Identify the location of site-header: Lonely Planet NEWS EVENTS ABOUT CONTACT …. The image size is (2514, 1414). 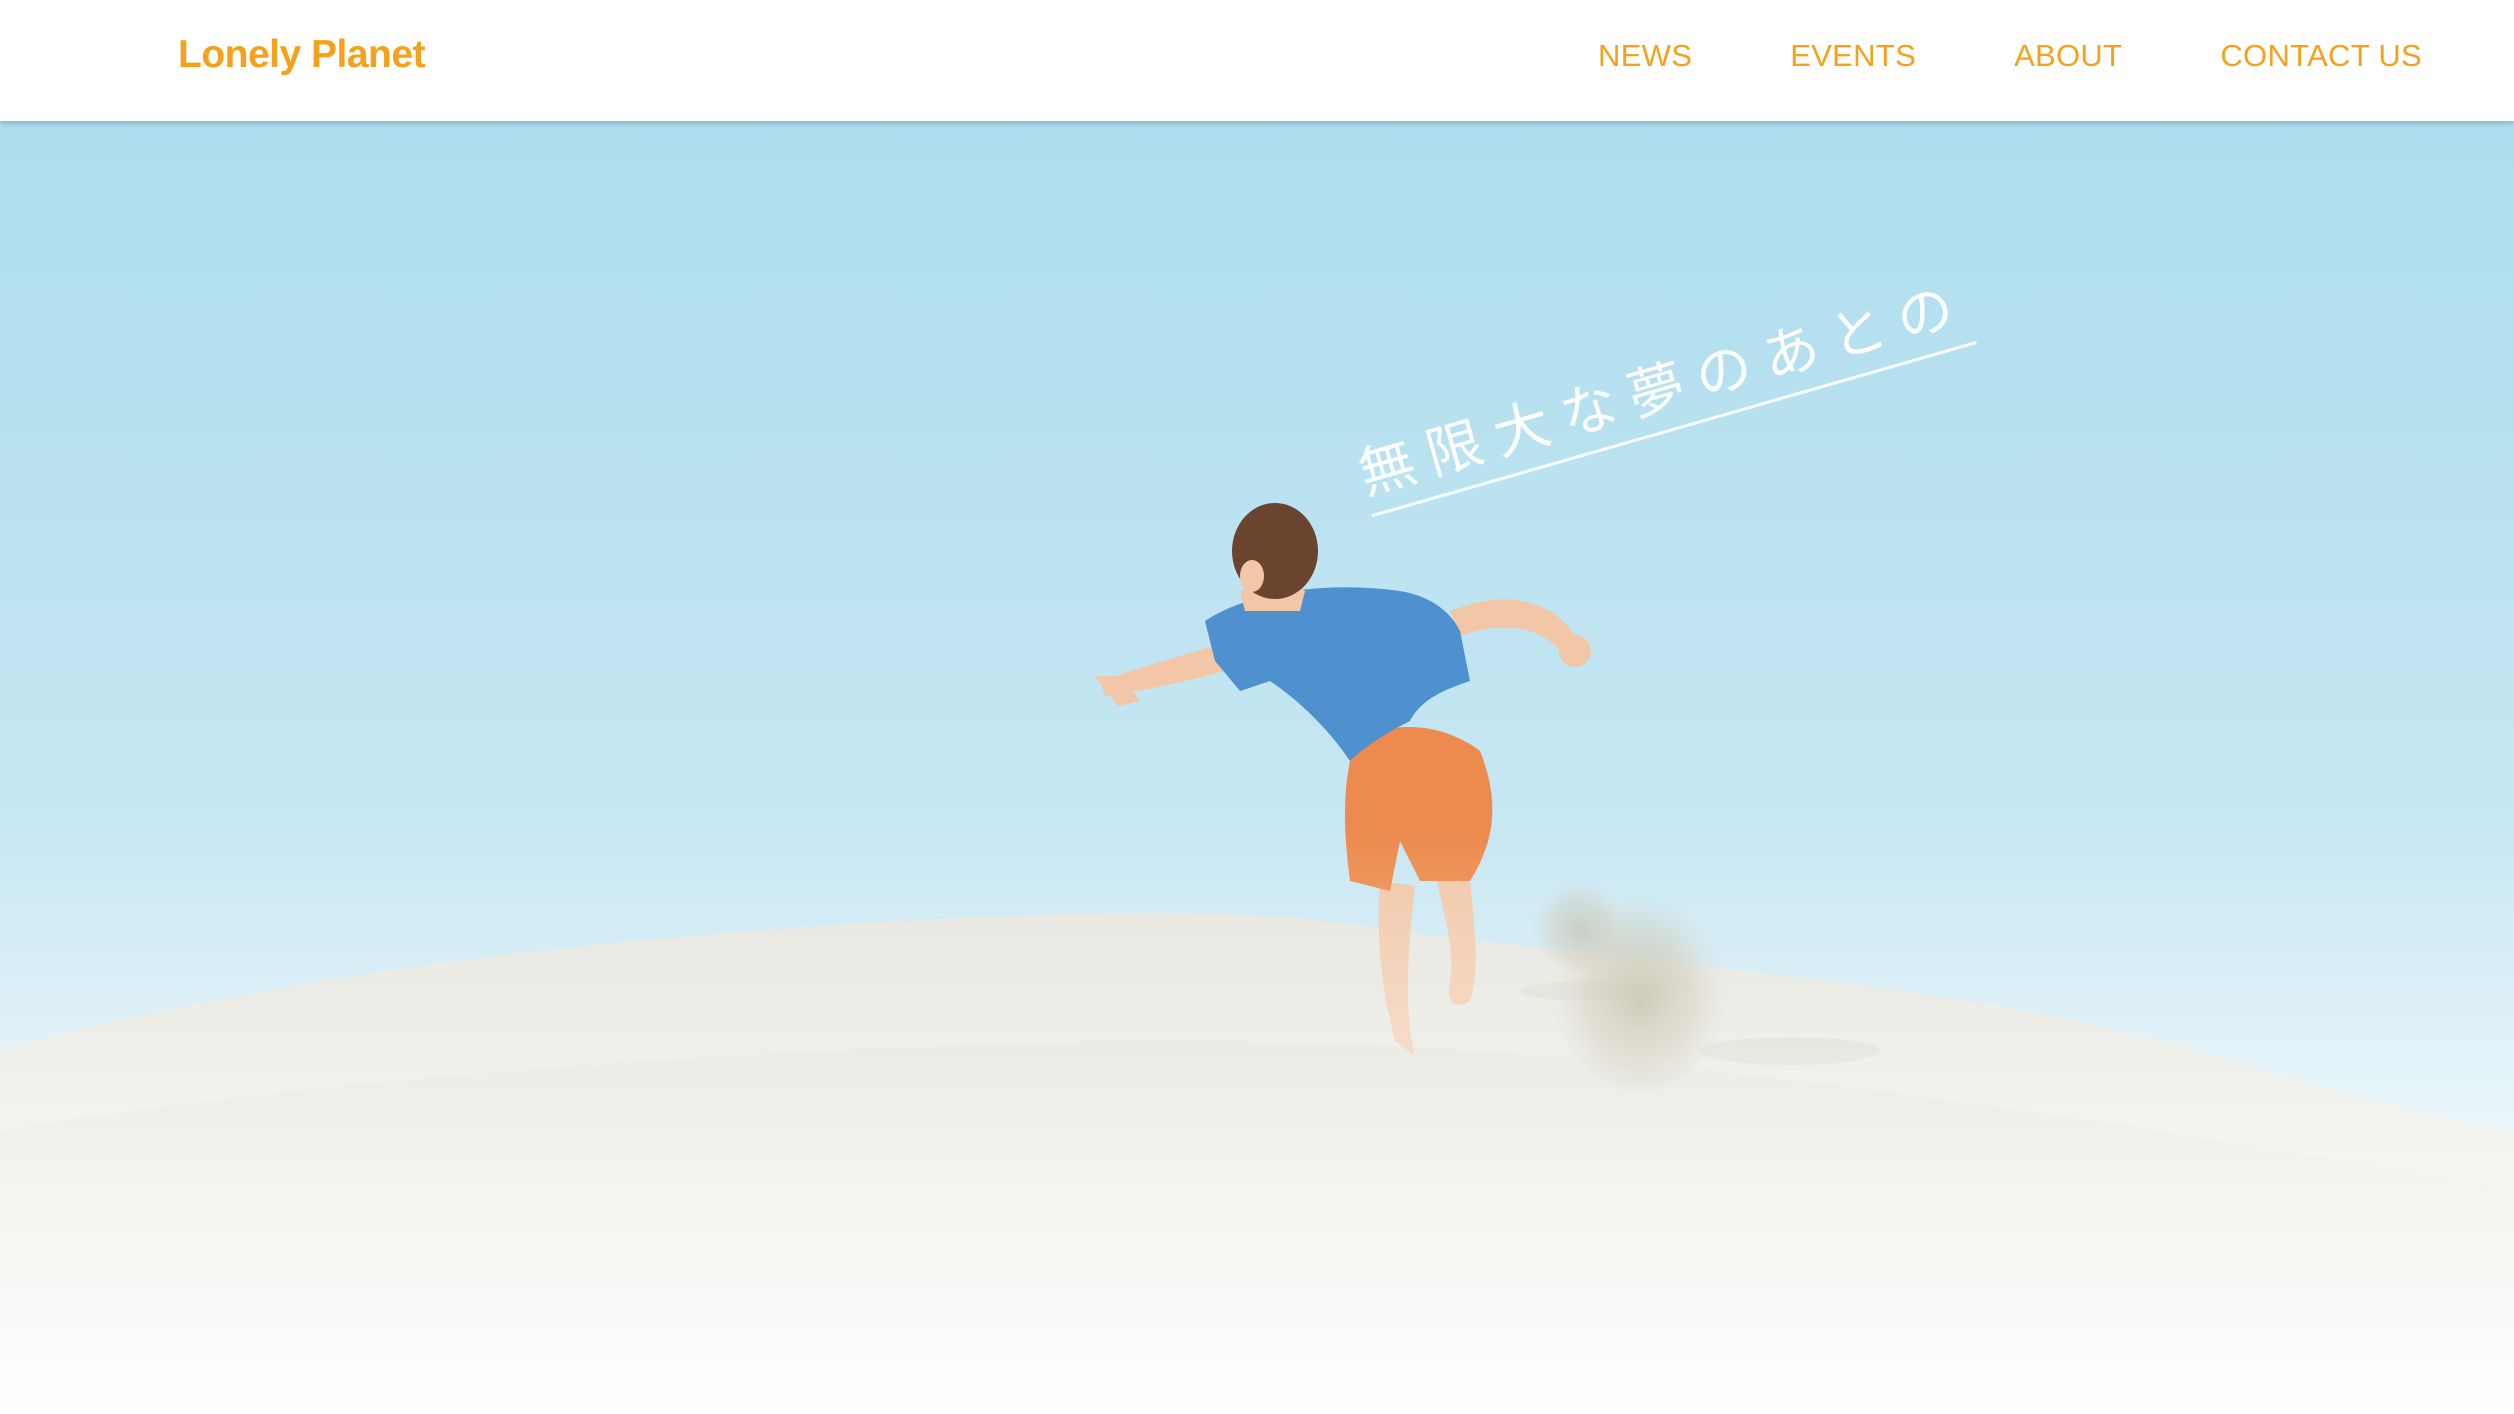
(1257, 60).